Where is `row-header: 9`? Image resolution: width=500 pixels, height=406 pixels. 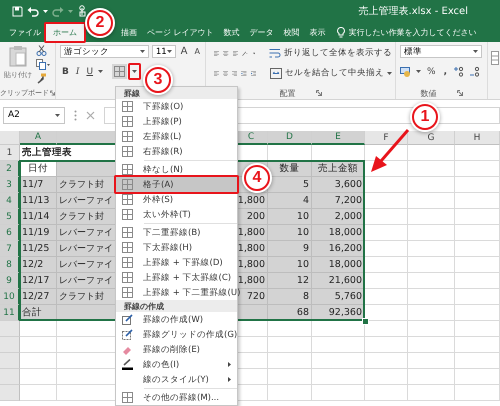 row-header: 9 is located at coordinates (10, 281).